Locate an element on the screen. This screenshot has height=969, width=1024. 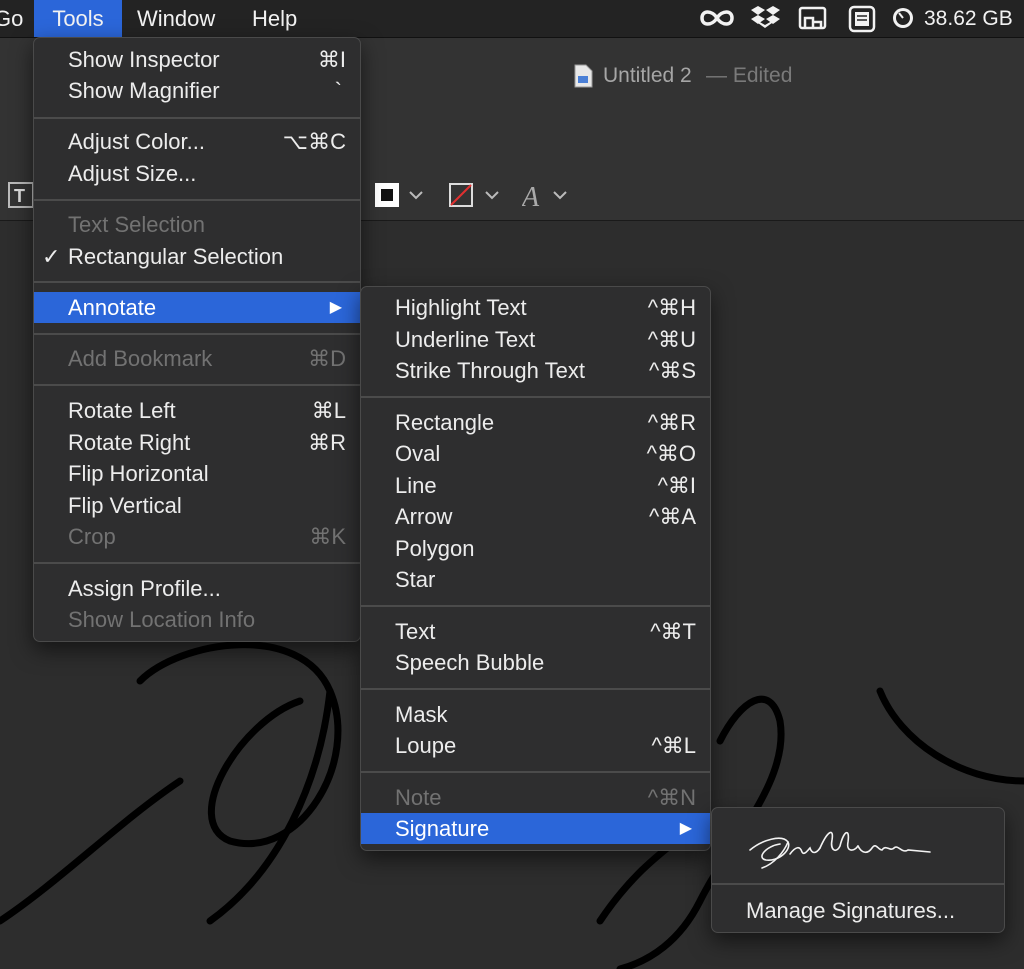
menu-item-underline-text: Underline Text ^⌘U is located at coordinates (535, 339).